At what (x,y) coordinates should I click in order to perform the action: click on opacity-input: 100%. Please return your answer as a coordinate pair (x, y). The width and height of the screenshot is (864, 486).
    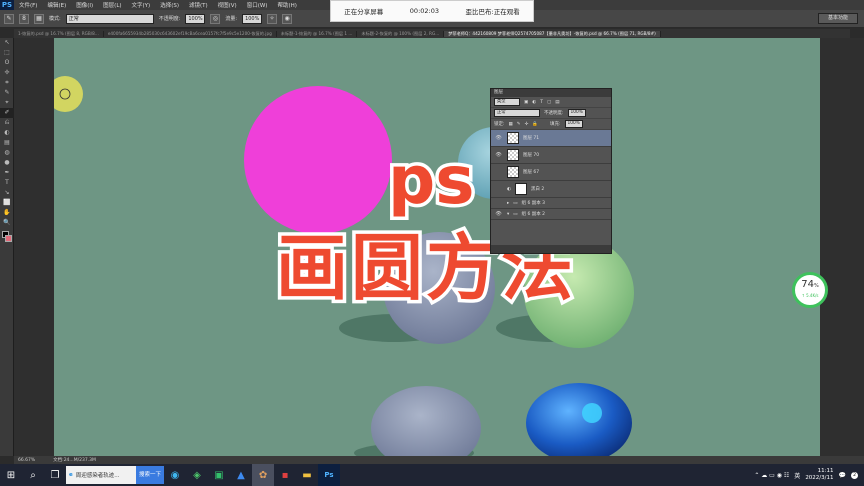
    Looking at the image, I should click on (195, 18).